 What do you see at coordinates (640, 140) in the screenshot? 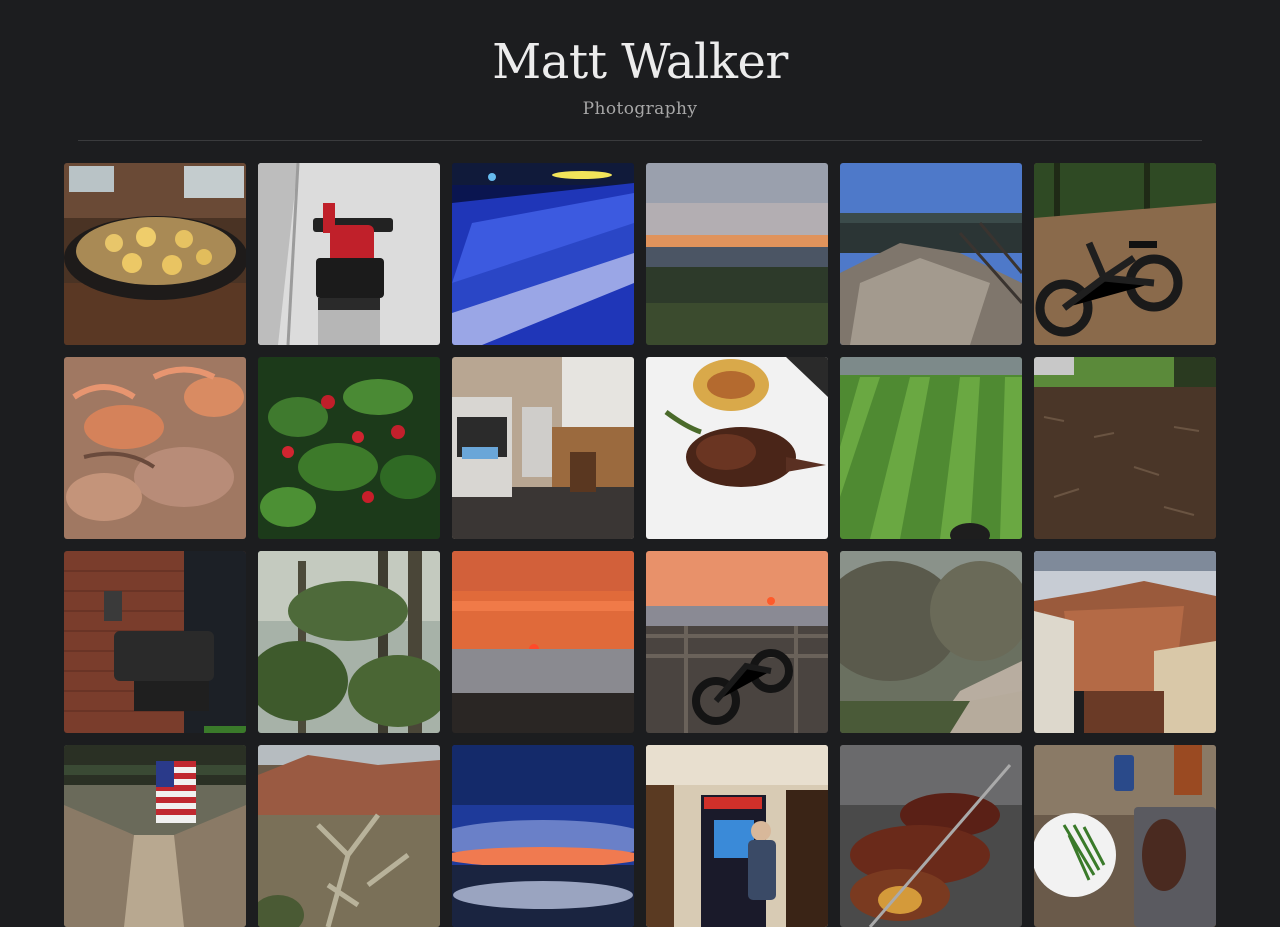
I see `header-divider` at bounding box center [640, 140].